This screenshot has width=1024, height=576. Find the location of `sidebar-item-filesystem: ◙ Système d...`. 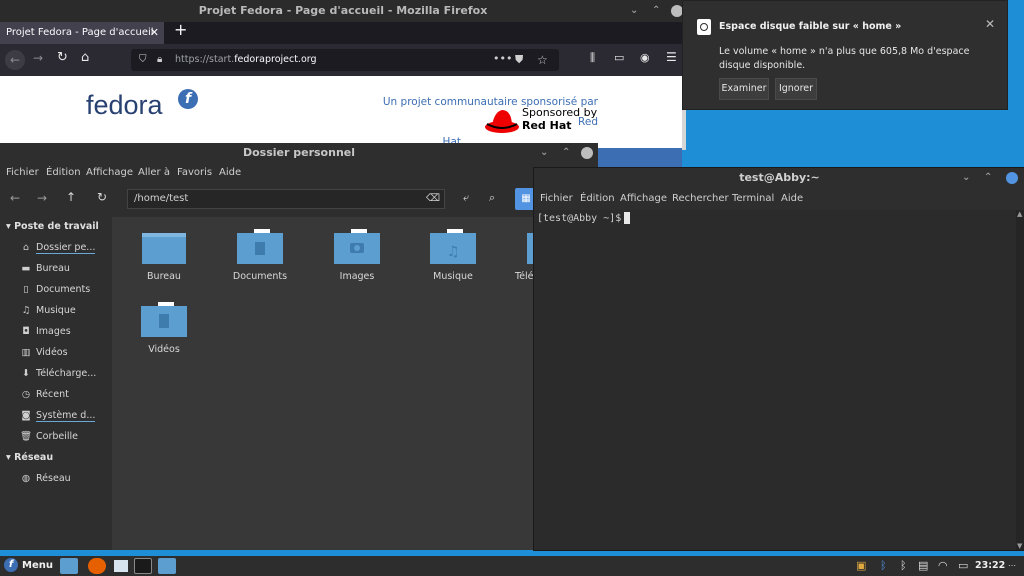

sidebar-item-filesystem: ◙ Système d... is located at coordinates (58, 416).